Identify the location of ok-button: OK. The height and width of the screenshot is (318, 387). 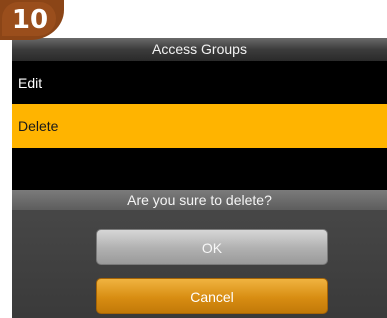
(212, 247).